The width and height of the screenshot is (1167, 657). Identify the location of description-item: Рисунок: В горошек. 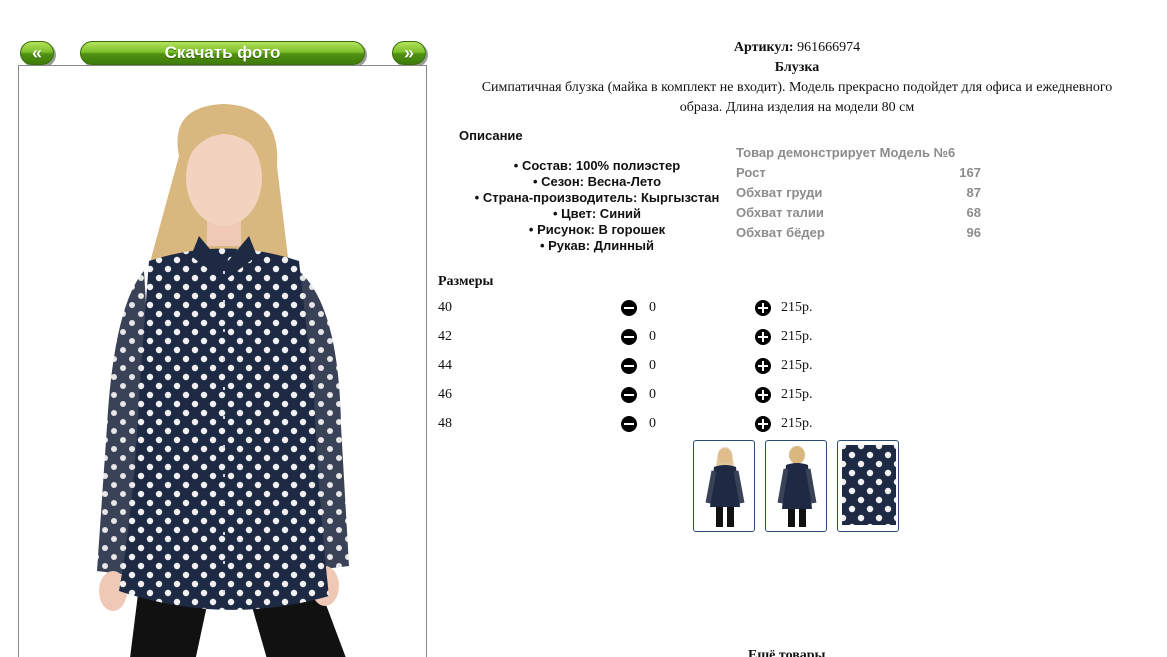
(597, 230).